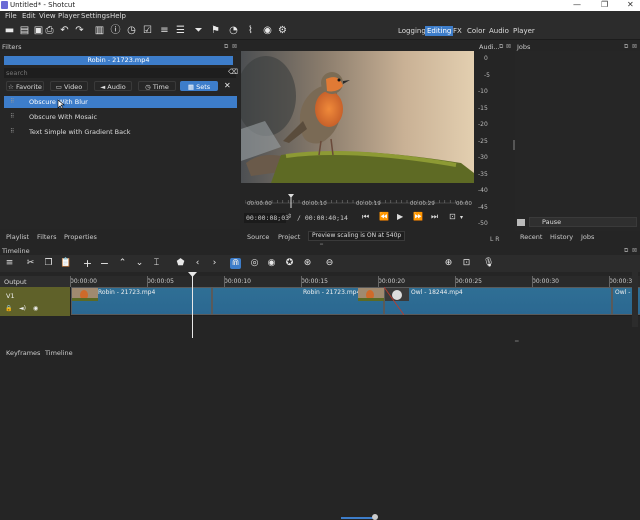  I want to click on append-icon: +, so click(87, 263).